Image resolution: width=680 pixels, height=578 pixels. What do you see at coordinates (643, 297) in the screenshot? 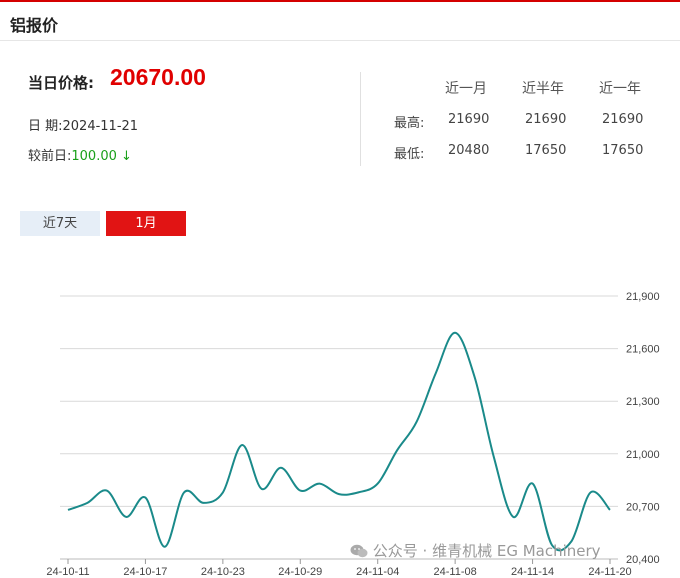
I see `y-tick-label: 21,900` at bounding box center [643, 297].